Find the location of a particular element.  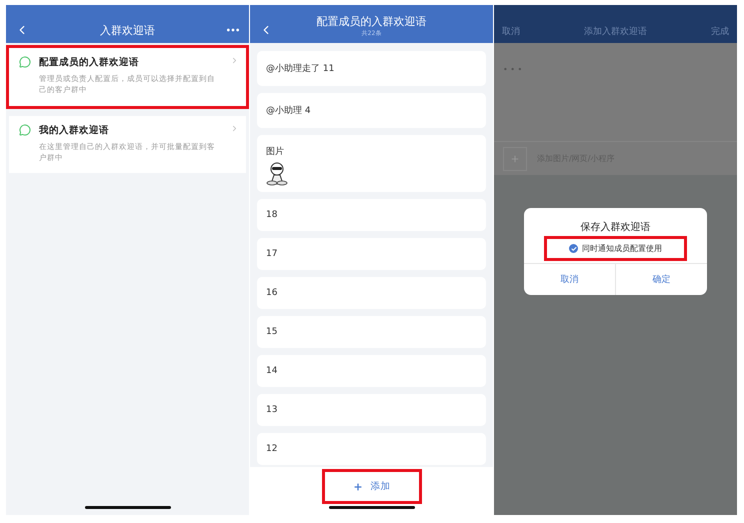

card-text: @小助理走了 11 is located at coordinates (301, 68).